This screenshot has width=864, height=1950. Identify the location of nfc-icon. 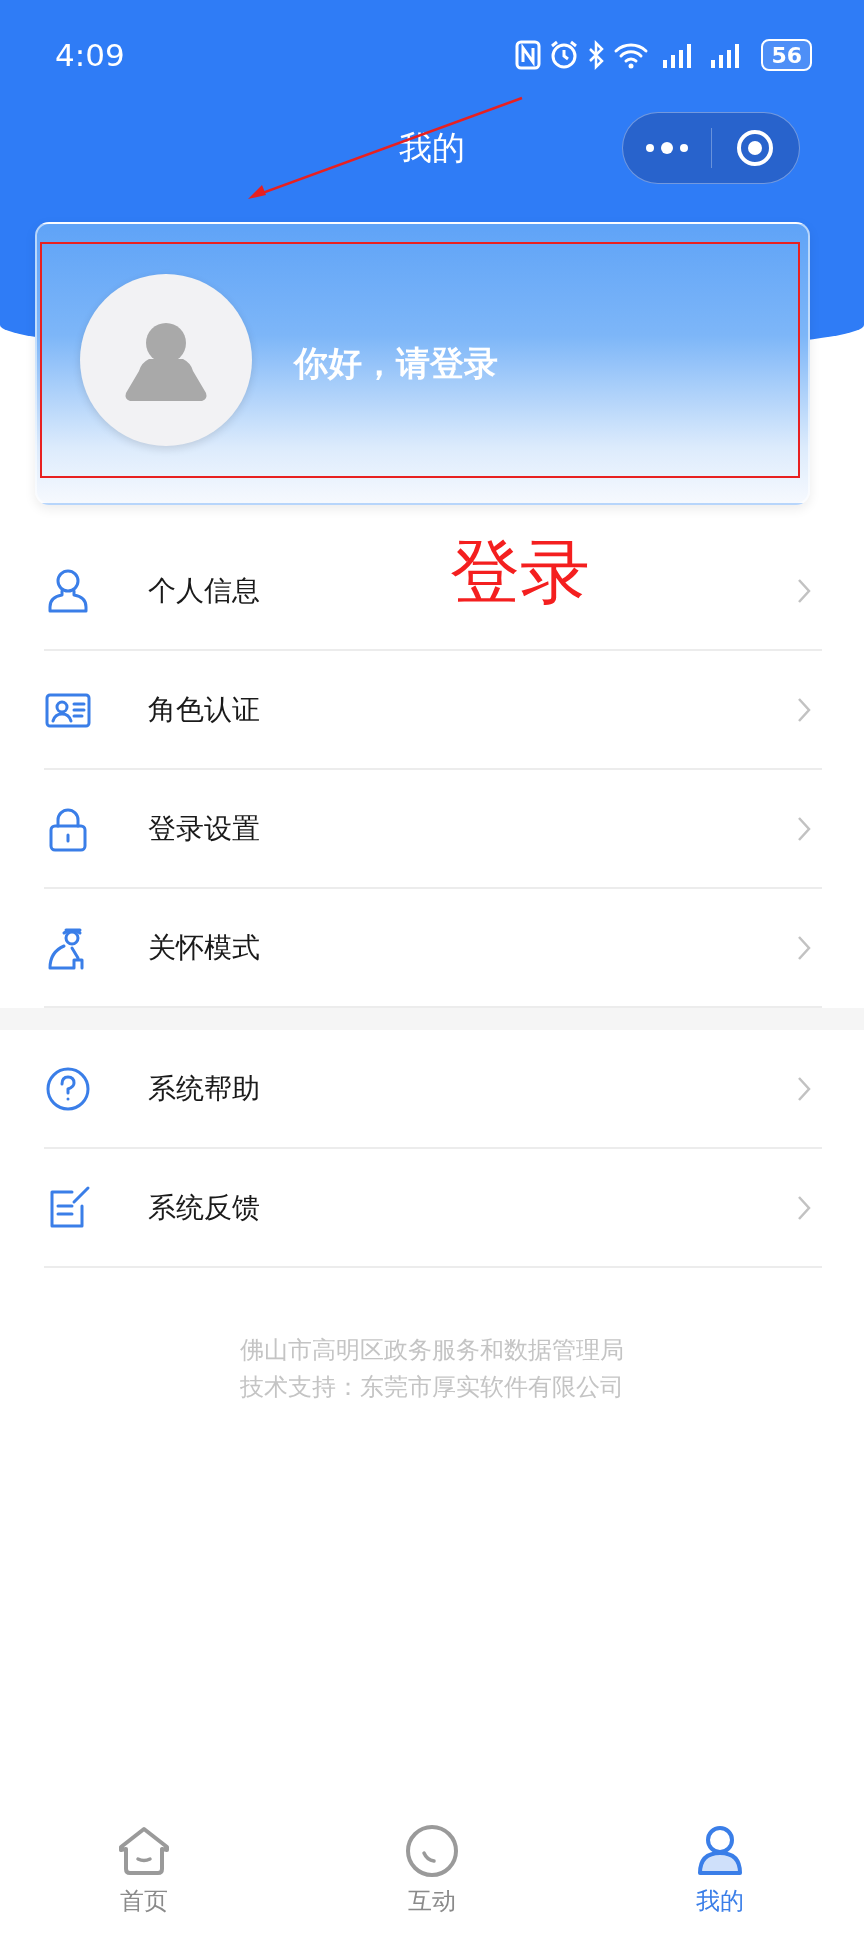
(528, 55).